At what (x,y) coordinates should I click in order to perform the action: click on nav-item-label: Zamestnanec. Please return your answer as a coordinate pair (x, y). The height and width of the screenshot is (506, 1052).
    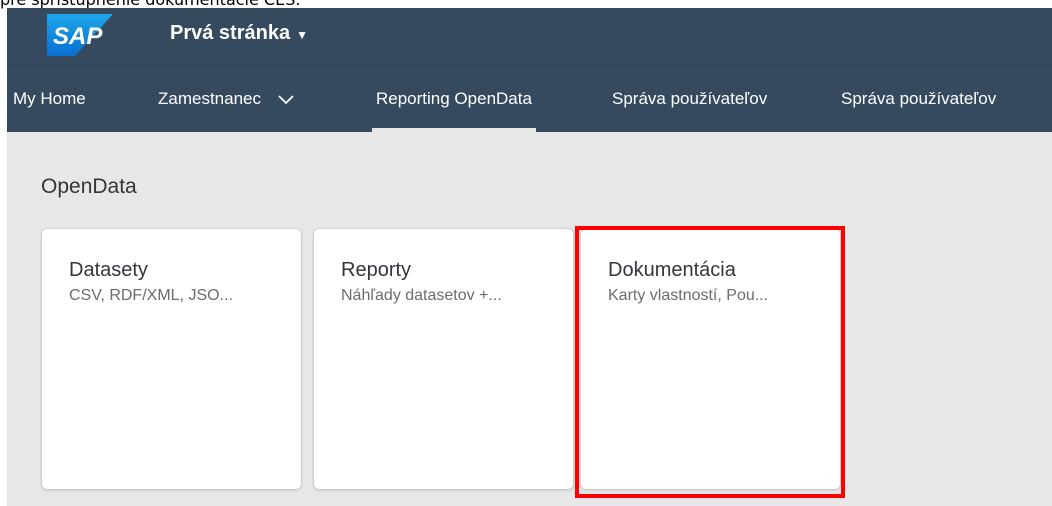
    Looking at the image, I should click on (209, 98).